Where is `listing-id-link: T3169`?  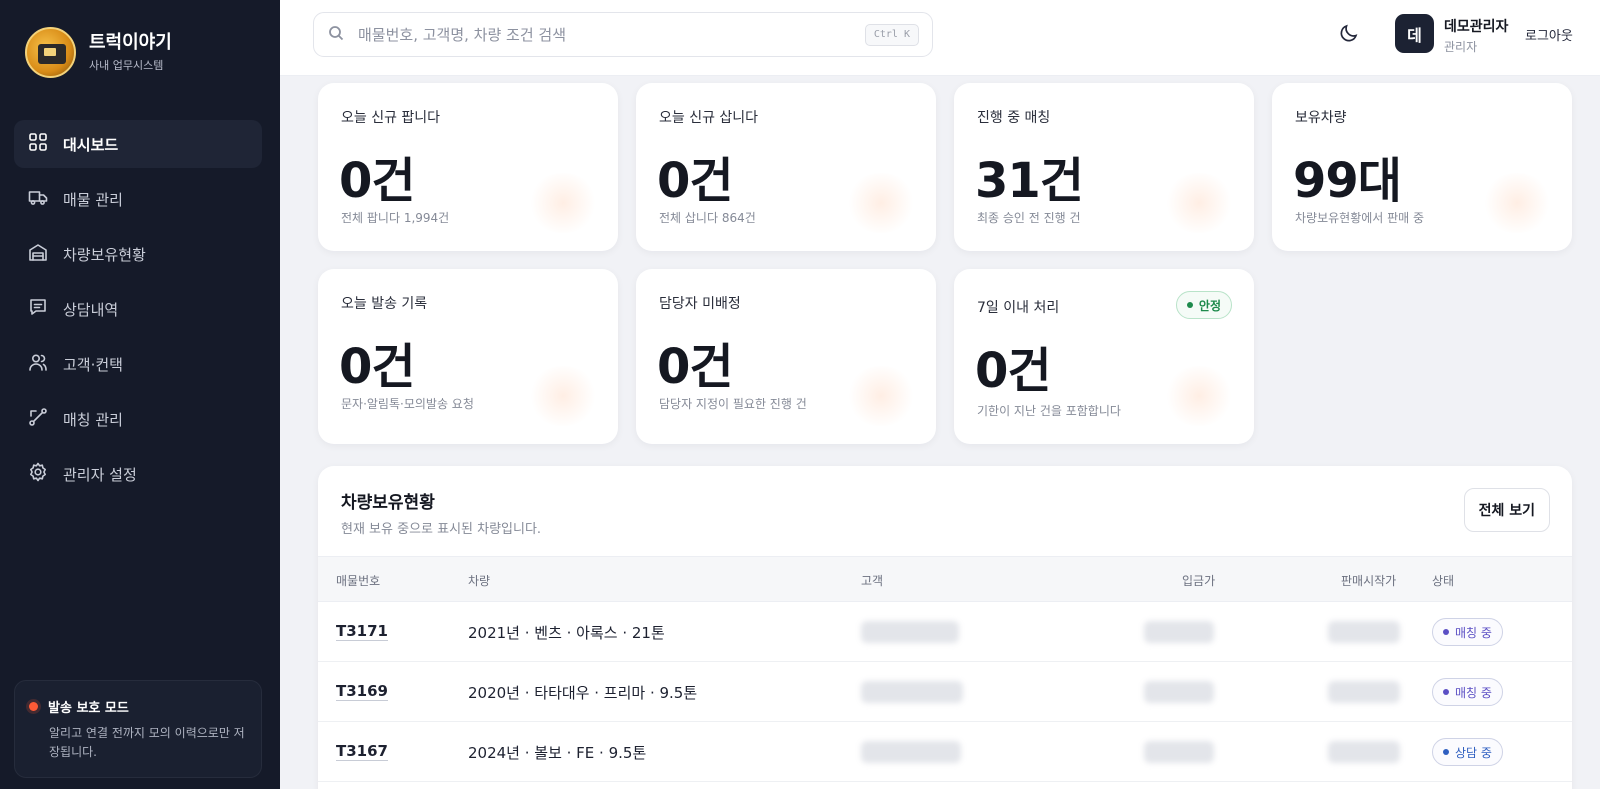 listing-id-link: T3169 is located at coordinates (362, 691).